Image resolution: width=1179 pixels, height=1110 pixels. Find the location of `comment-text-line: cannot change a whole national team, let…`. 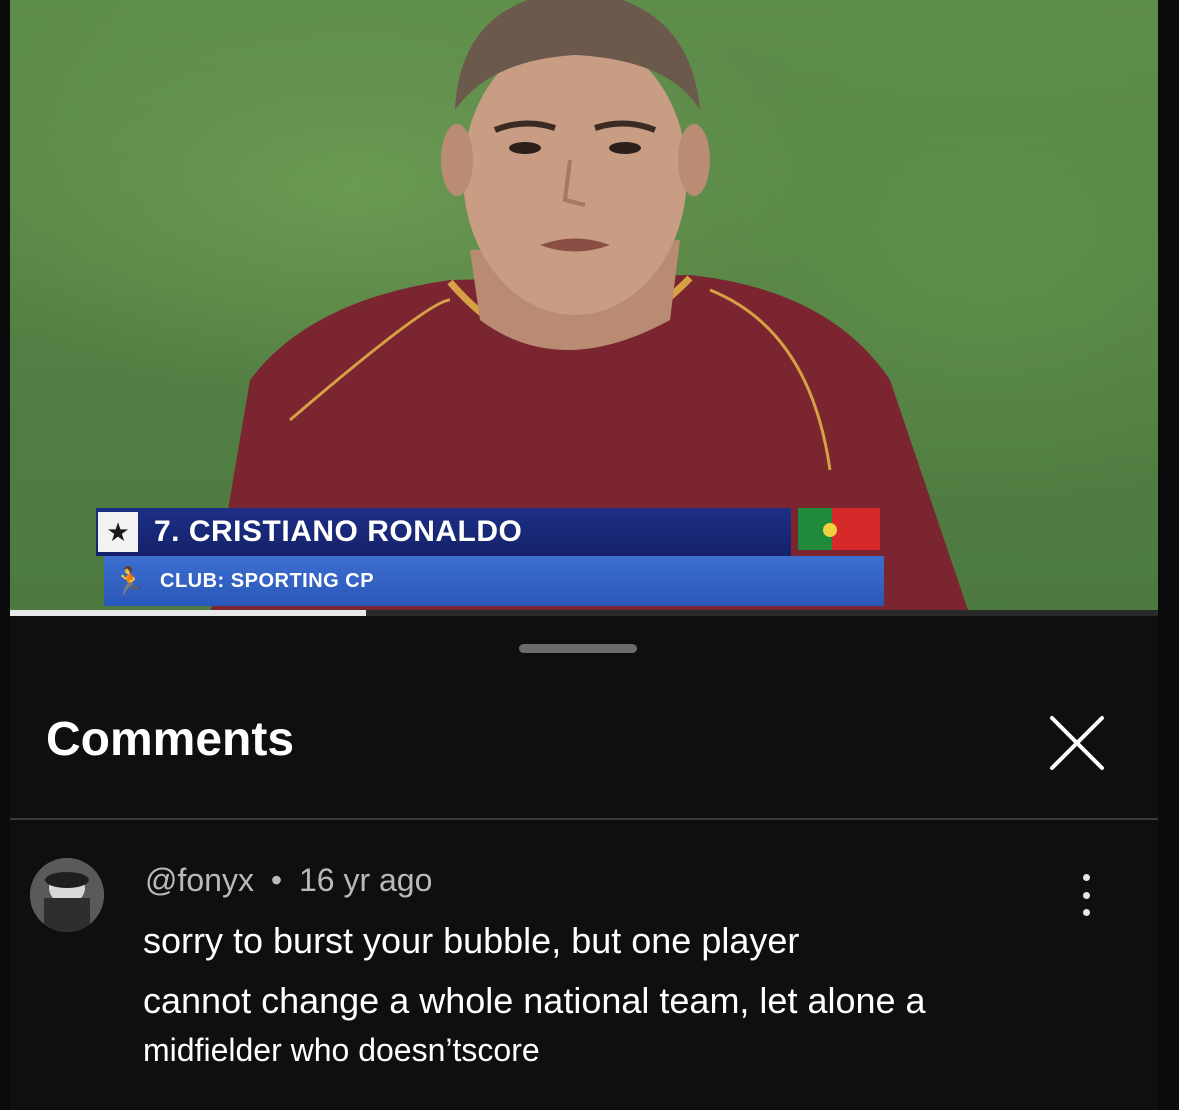

comment-text-line: cannot change a whole national team, let… is located at coordinates (534, 1000).